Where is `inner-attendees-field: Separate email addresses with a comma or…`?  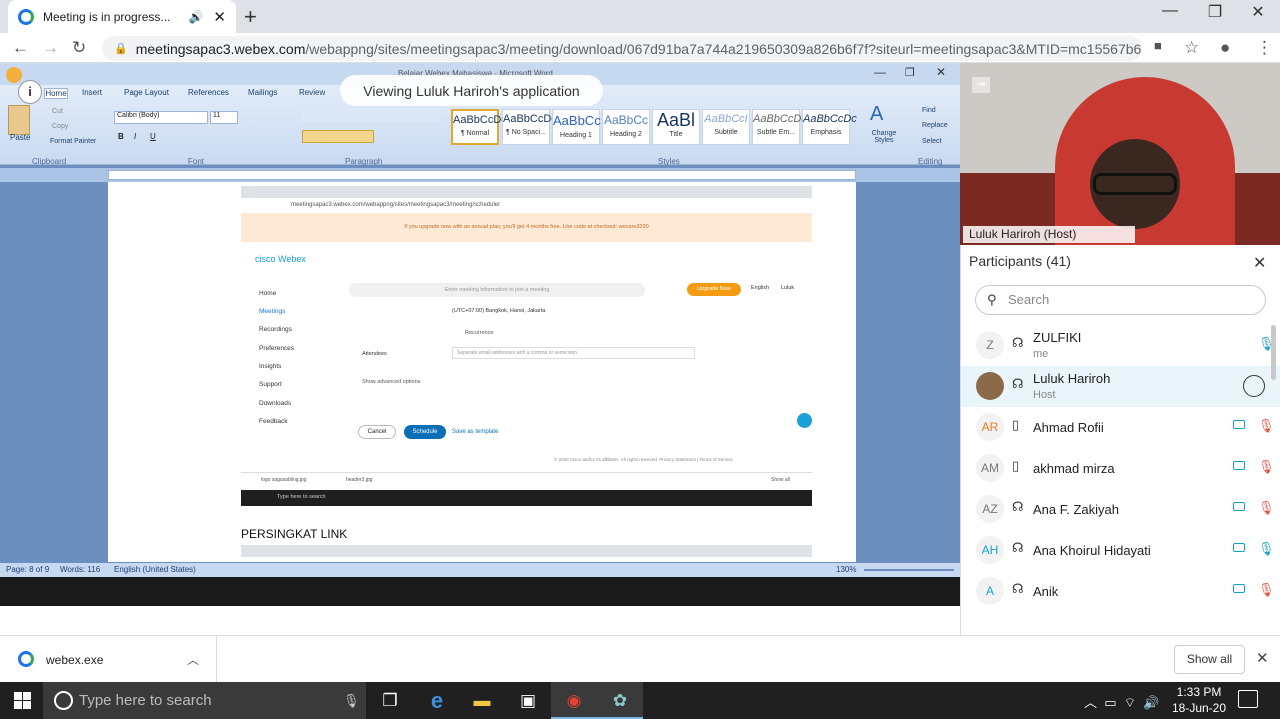
inner-attendees-field: Separate email addresses with a comma or… is located at coordinates (573, 353).